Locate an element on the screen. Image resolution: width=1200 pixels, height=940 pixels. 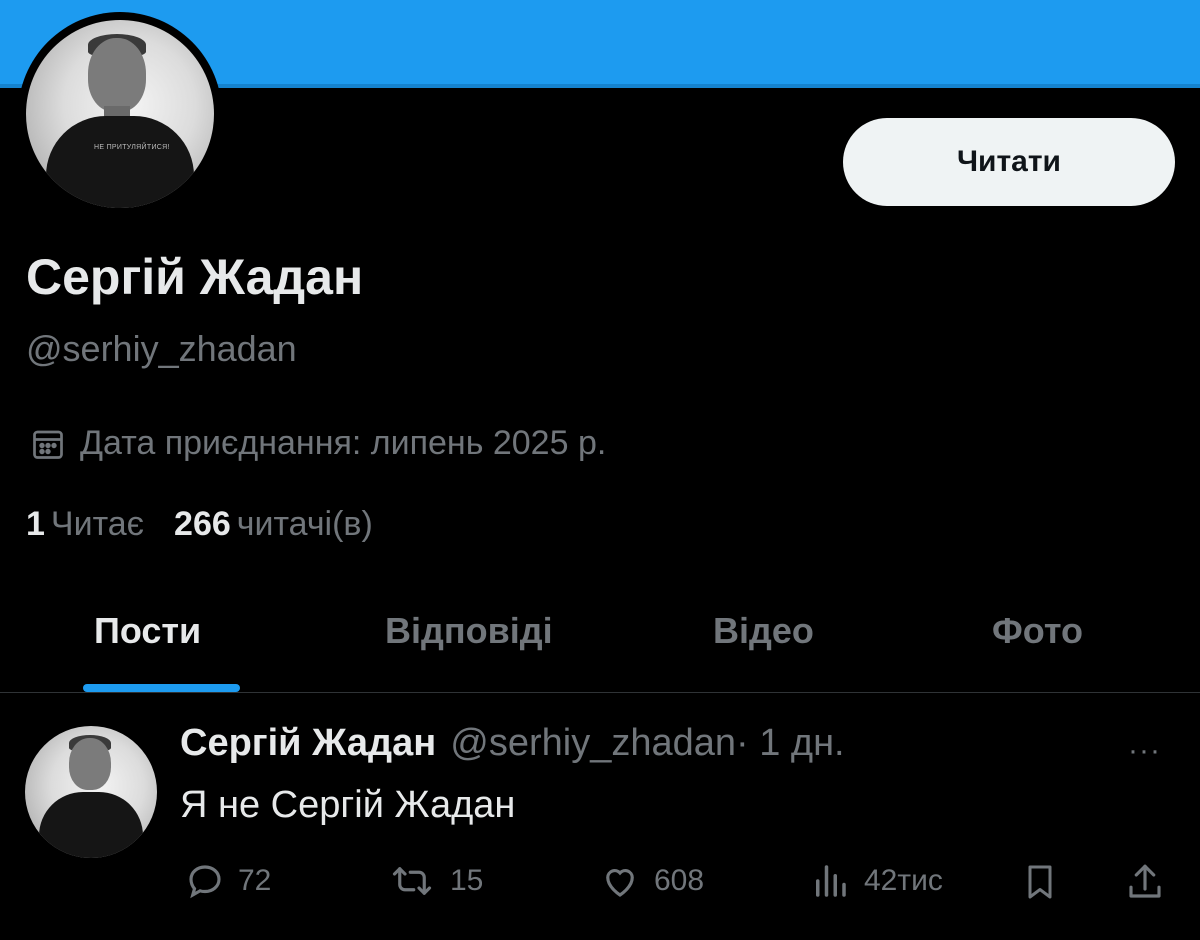
post-header: Сергій Жадан @serhiy_zhadan · 1 дн. is located at coordinates (512, 743).